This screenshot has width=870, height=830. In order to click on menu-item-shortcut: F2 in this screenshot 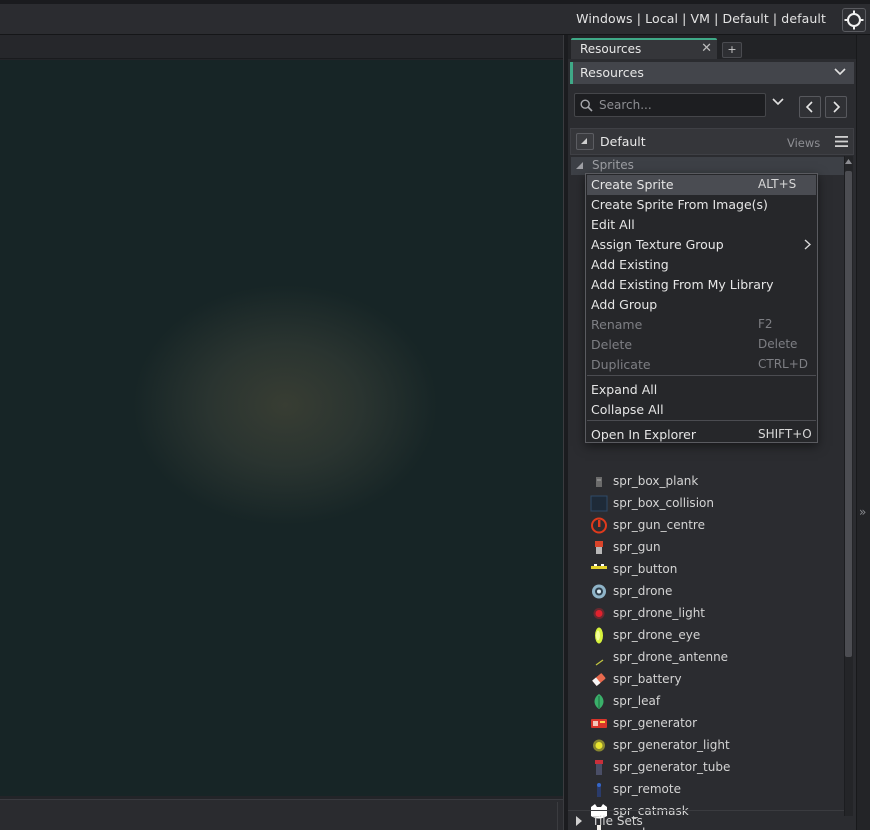, I will do `click(765, 324)`.